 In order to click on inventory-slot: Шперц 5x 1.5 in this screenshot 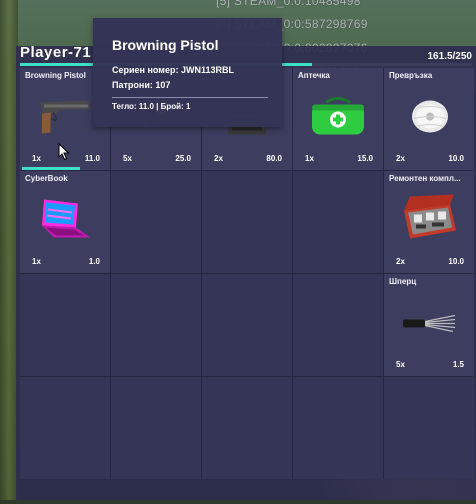, I will do `click(429, 325)`.